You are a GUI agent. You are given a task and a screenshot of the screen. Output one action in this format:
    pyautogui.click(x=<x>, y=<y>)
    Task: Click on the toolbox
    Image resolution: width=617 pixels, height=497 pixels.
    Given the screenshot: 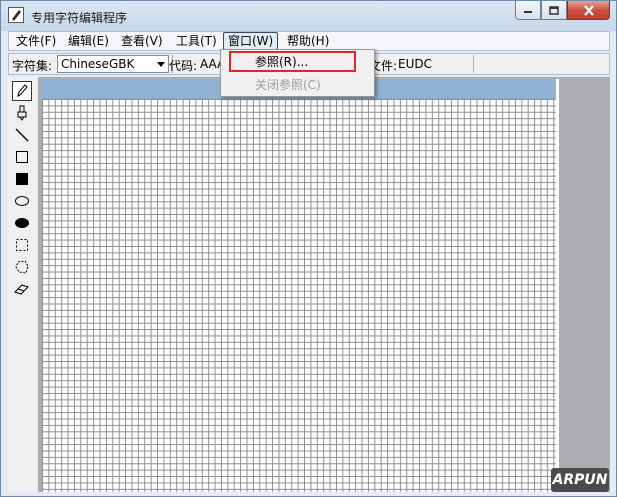 What is the action you would take?
    pyautogui.click(x=22, y=284)
    